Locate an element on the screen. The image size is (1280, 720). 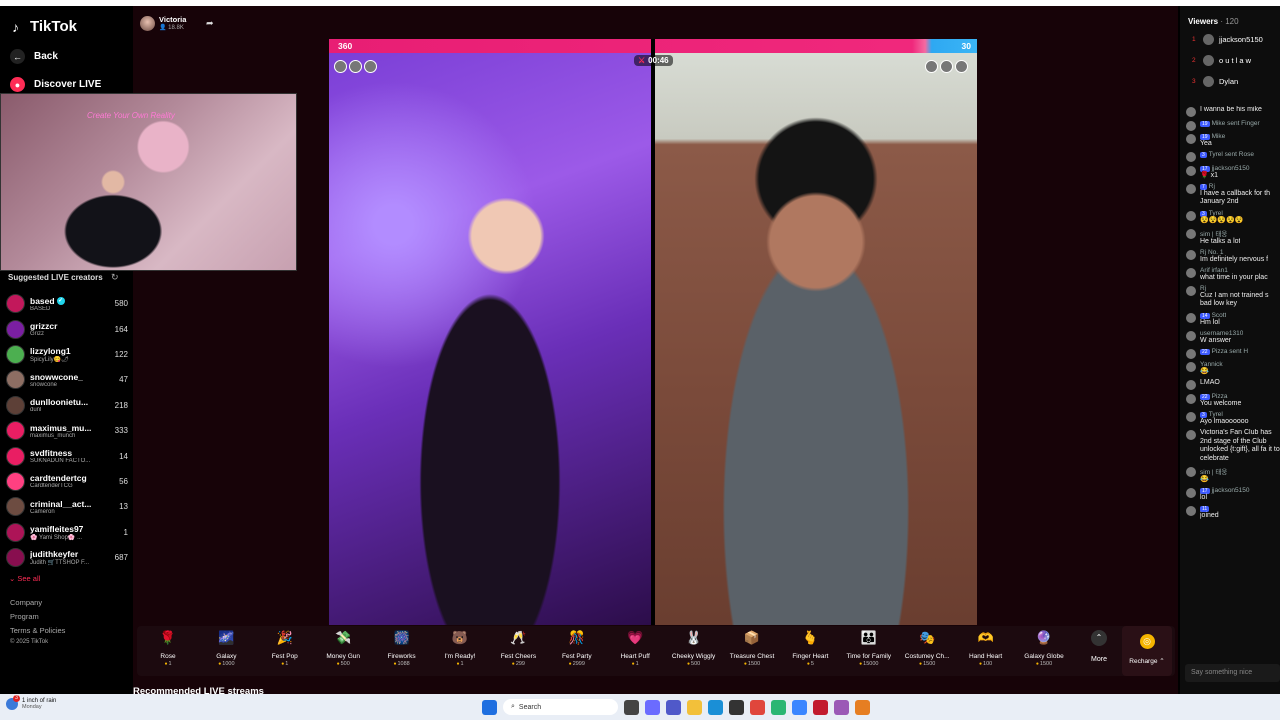
left-top-gifters is located at coordinates (355, 66).